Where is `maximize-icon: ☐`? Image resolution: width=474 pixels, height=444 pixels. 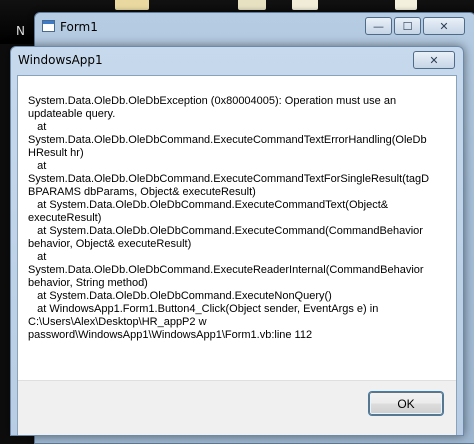
maximize-icon: ☐ is located at coordinates (407, 26).